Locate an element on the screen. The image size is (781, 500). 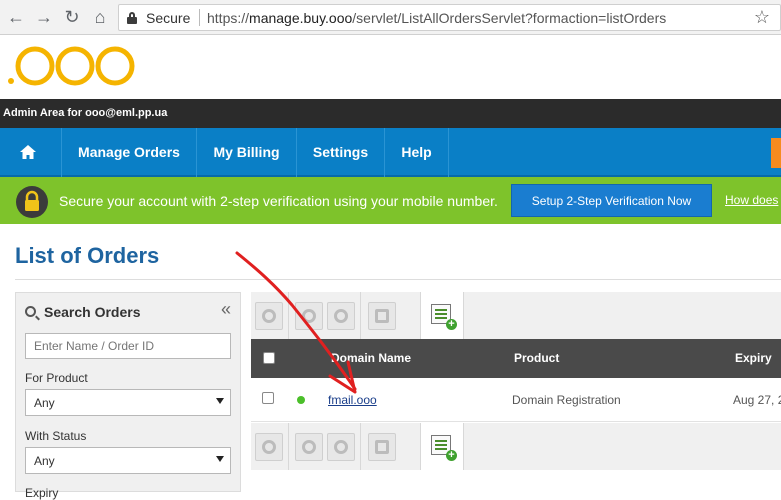
nav-my-billing: My Billing is located at coordinates (247, 152).